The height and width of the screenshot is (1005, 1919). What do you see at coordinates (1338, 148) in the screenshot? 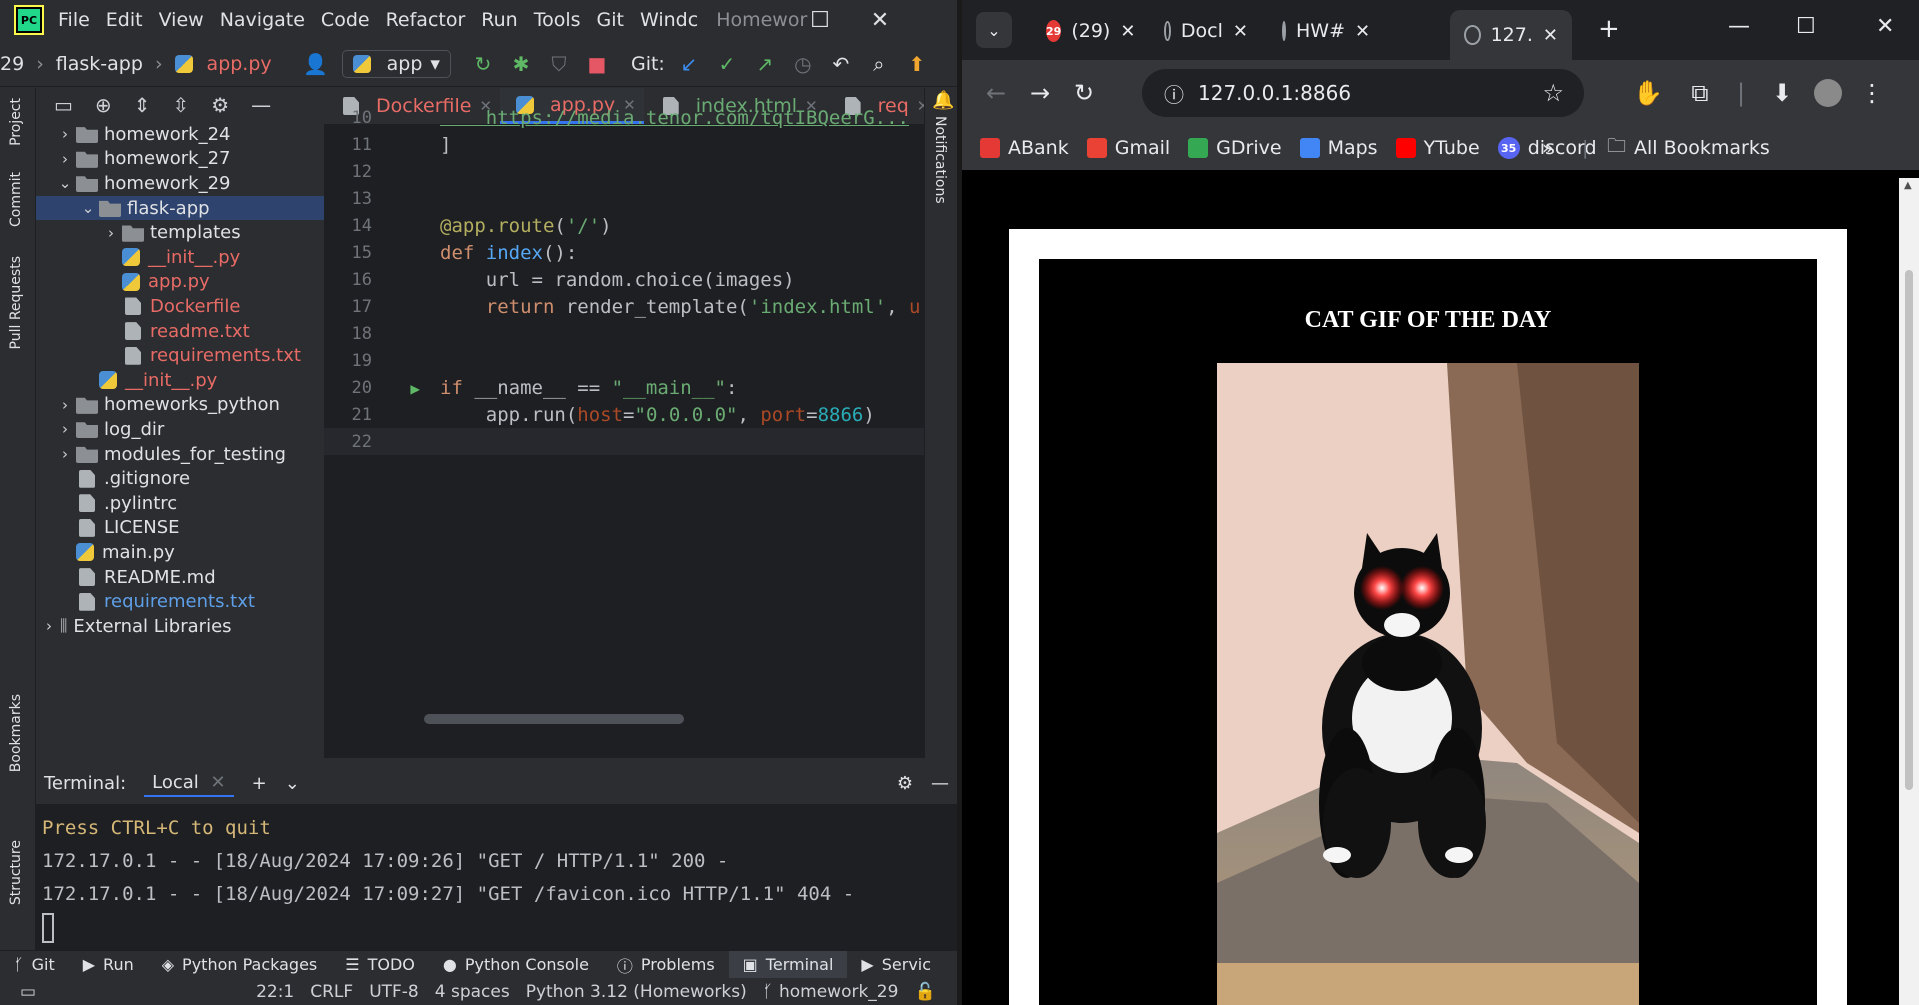
I see `bookmark-maps: Maps` at bounding box center [1338, 148].